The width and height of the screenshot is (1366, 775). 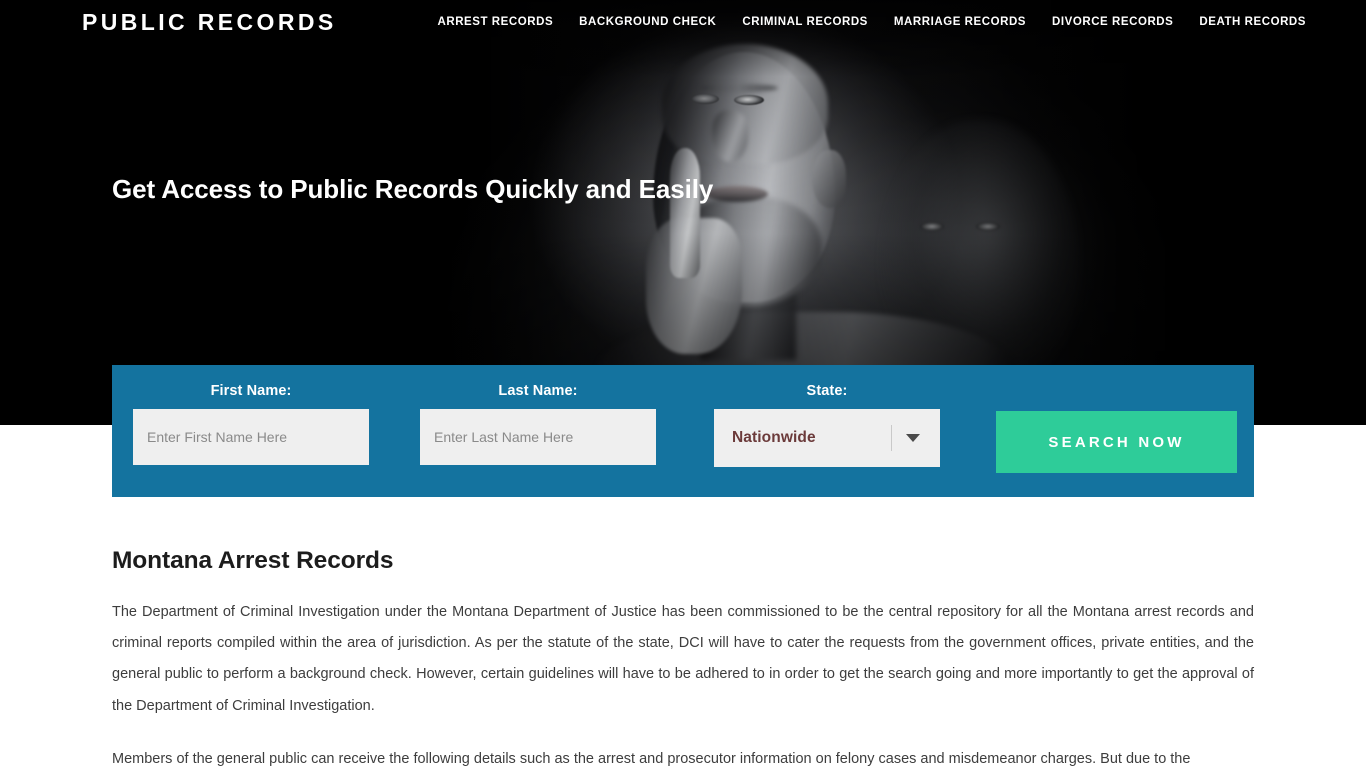 I want to click on nav-item-divorce-records: DIVORCE RECORDS, so click(x=1112, y=22).